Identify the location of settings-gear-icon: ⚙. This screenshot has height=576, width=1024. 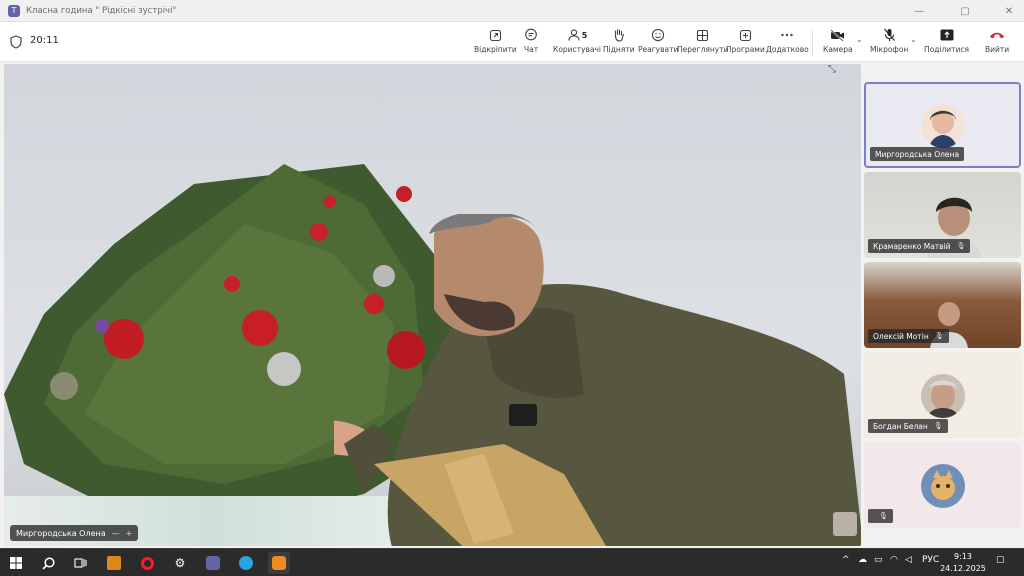
(180, 563).